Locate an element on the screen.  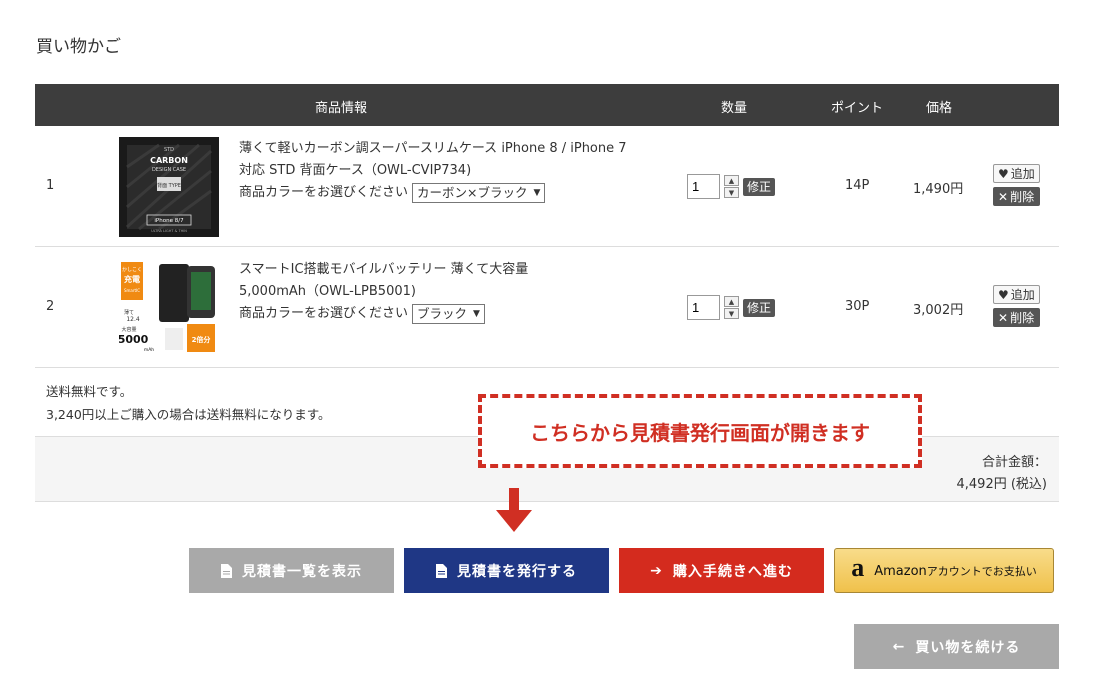
product-name-line1: スマートIC搭載モバイルバッテリー 薄くて大容量 is located at coordinates (449, 270).